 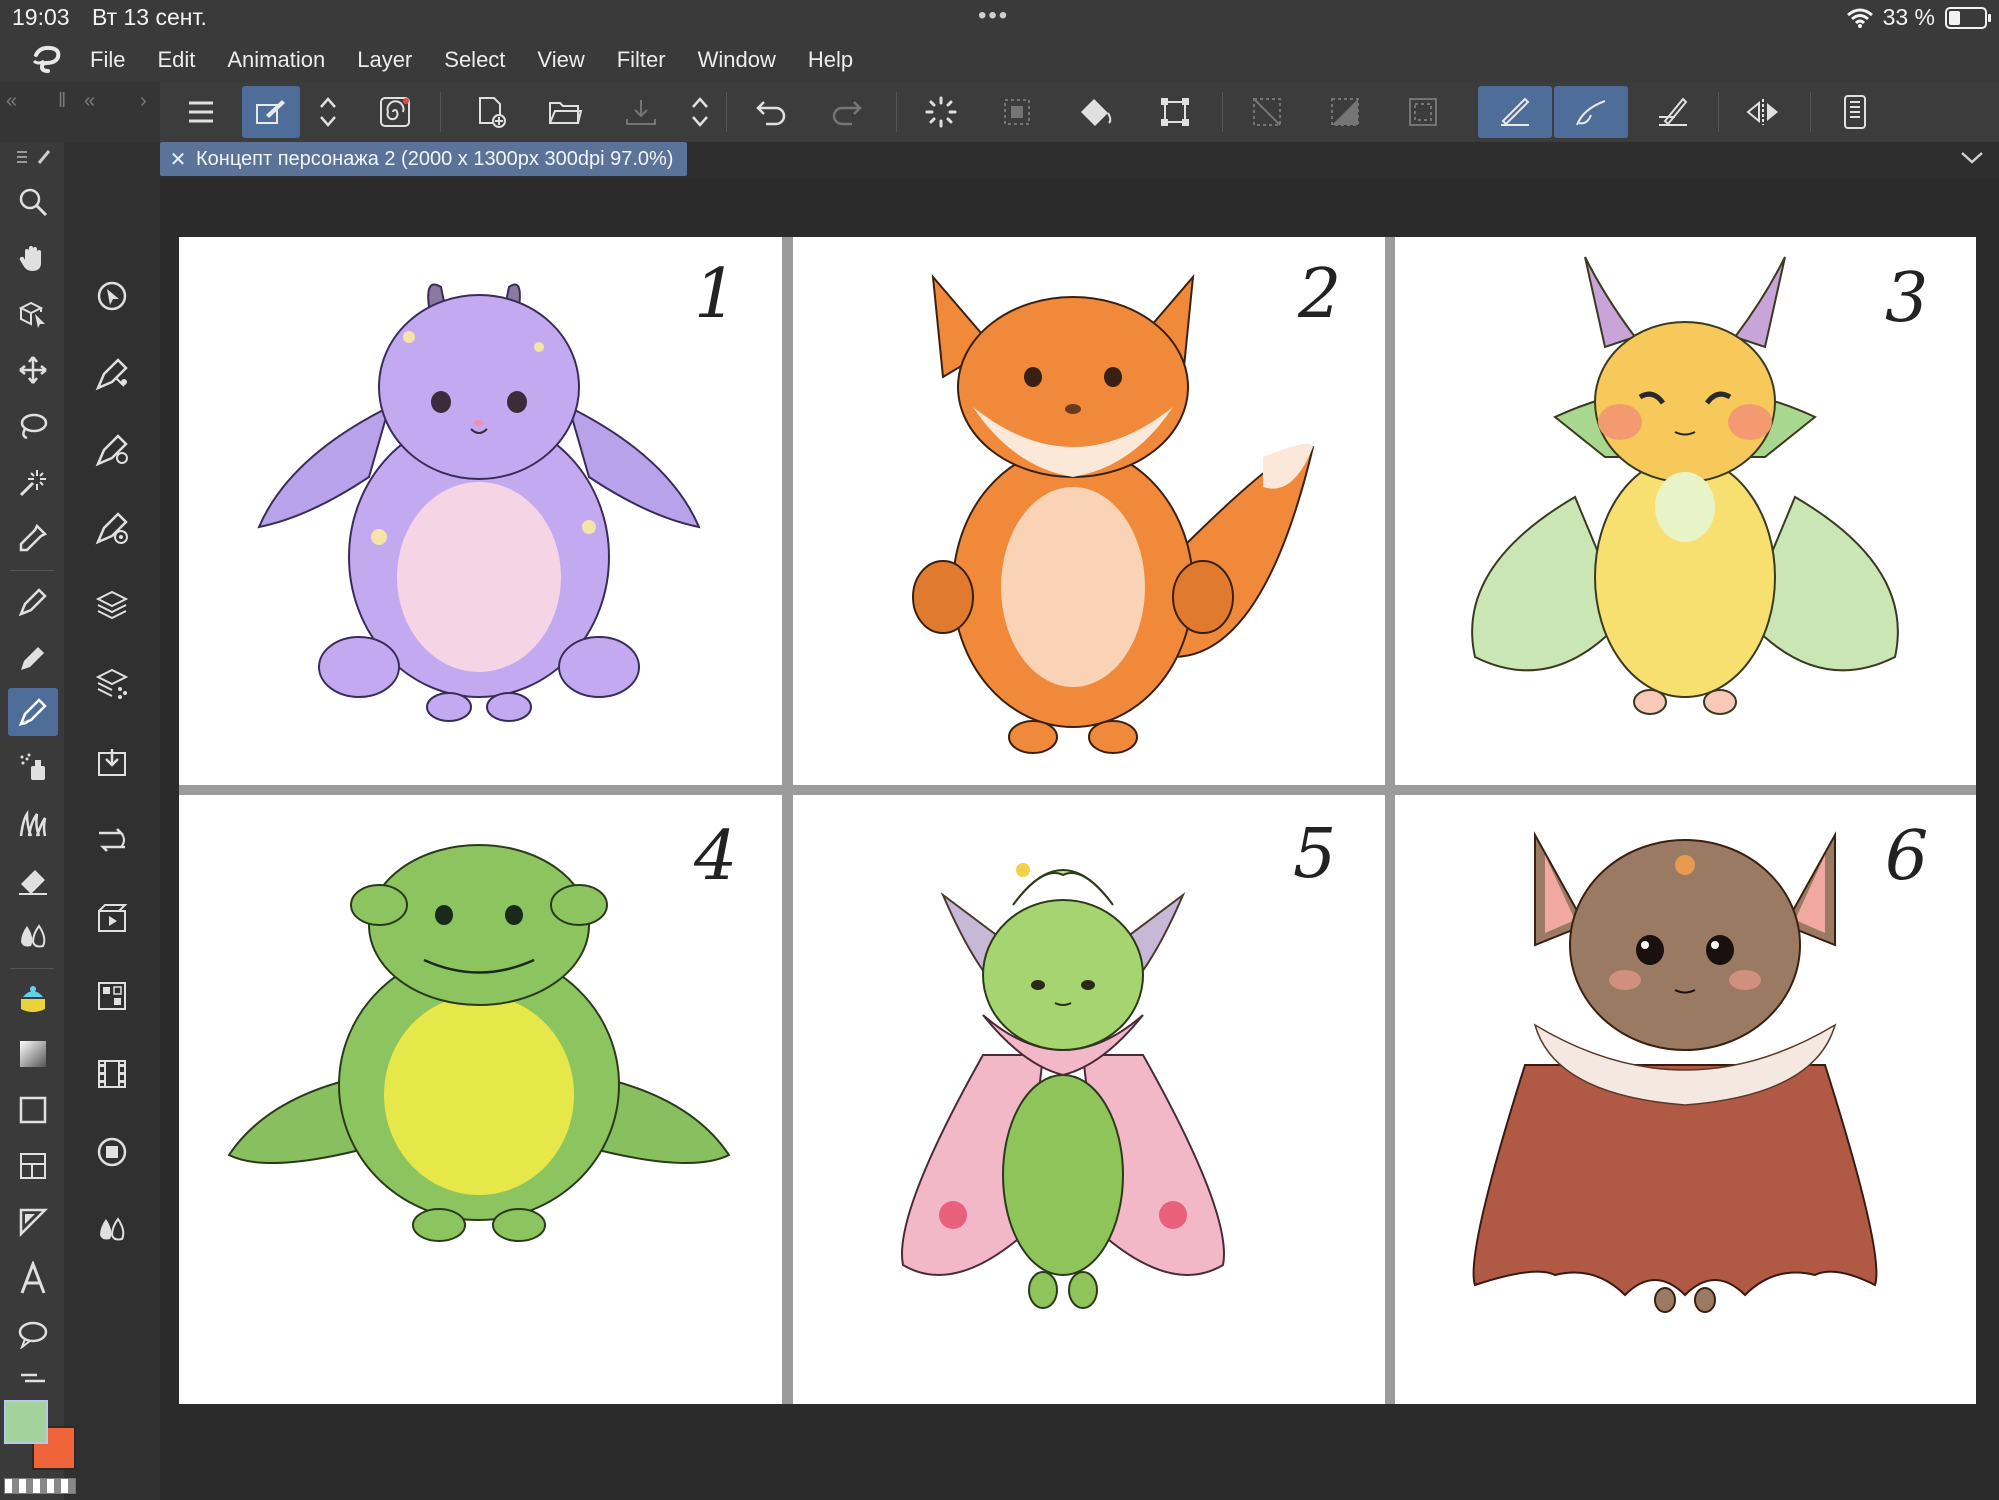 What do you see at coordinates (149, 17) in the screenshot?
I see `status-date: Вт 13 сент.` at bounding box center [149, 17].